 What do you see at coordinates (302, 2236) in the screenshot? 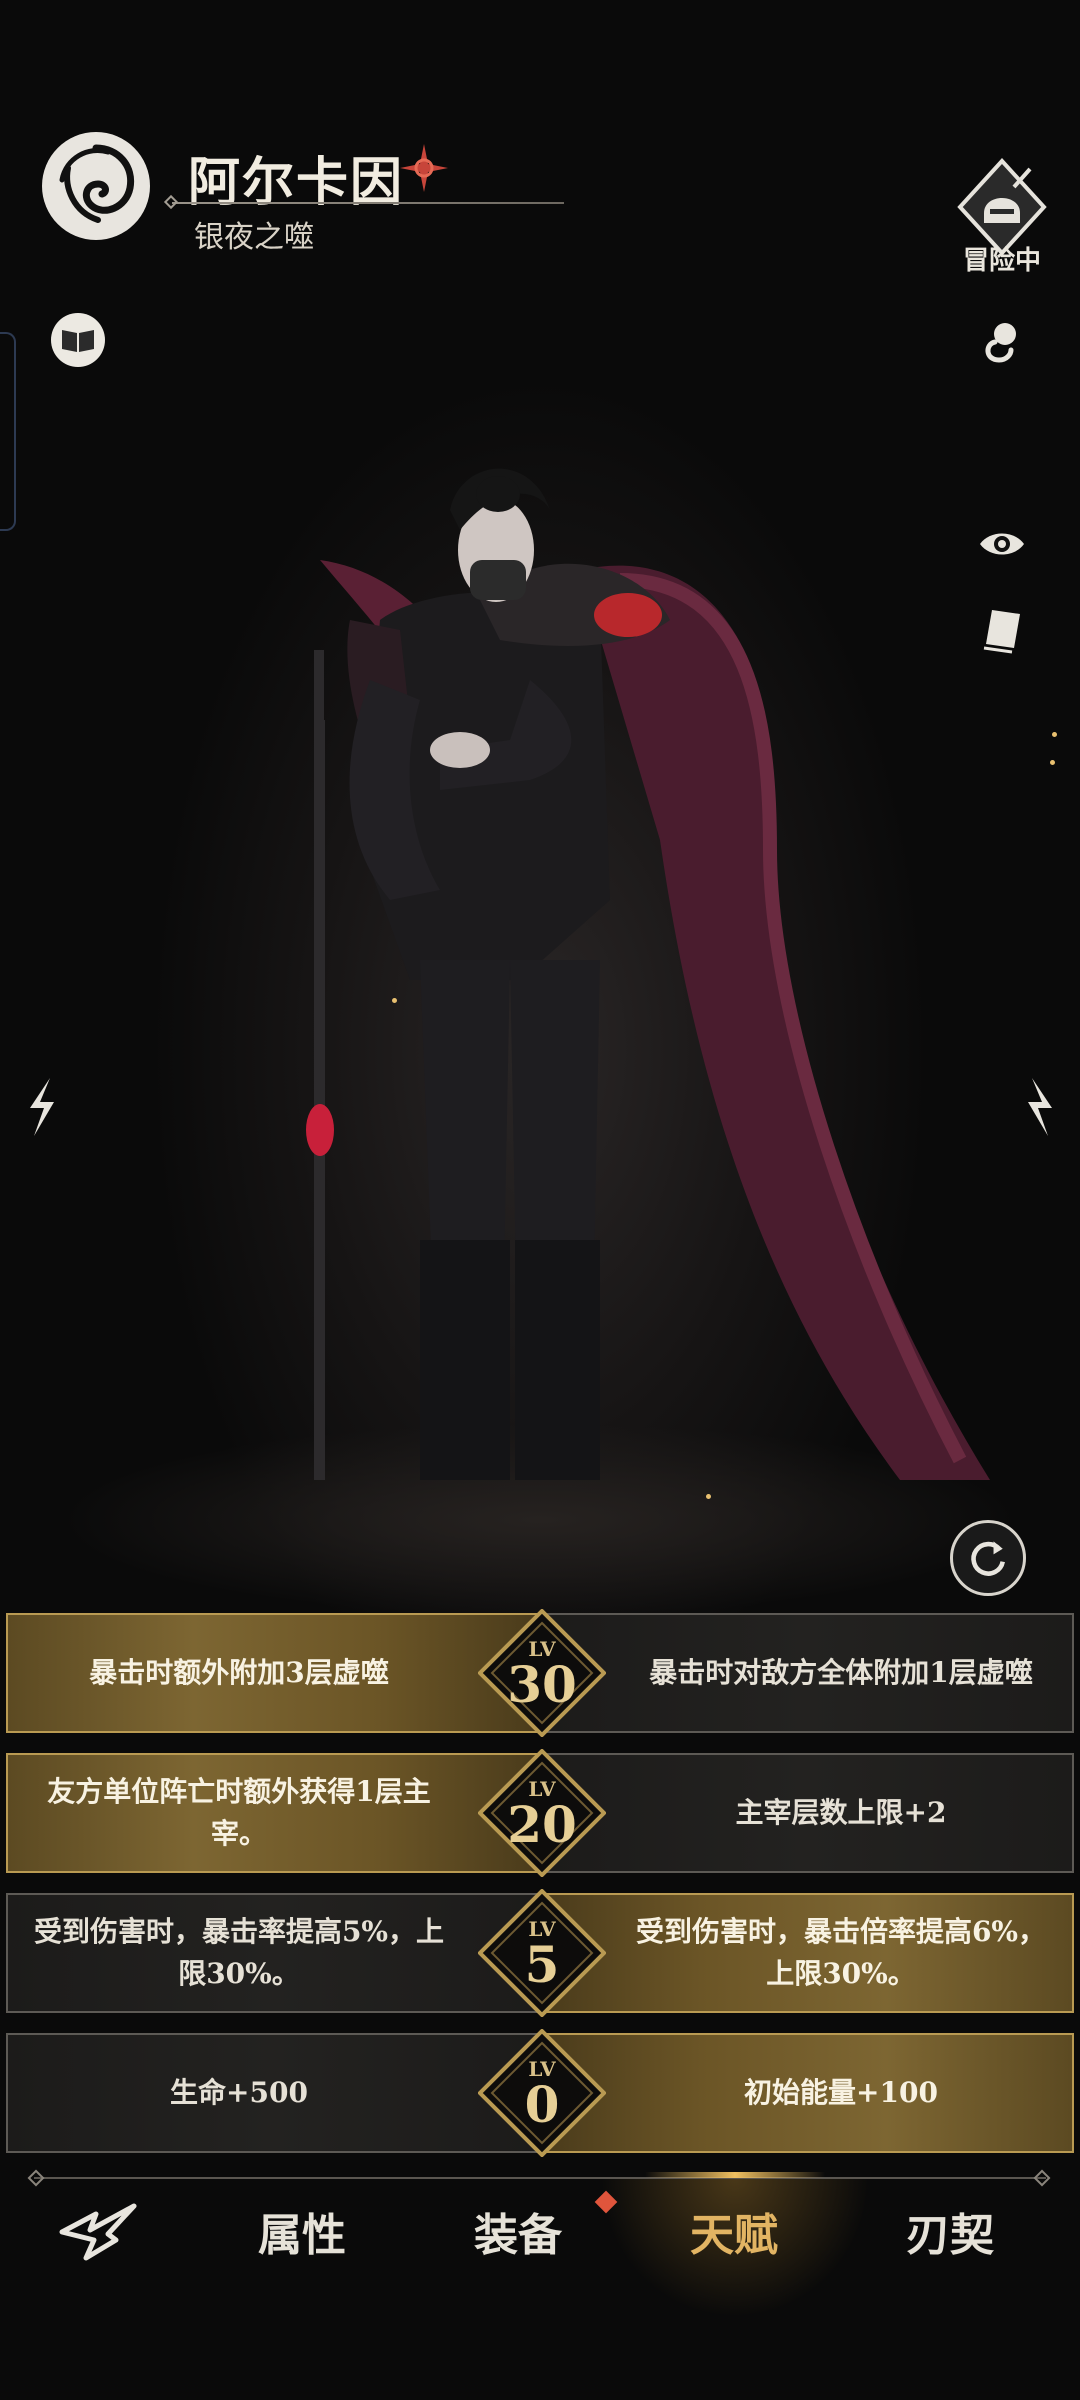
I see `tab-attributes: 属性` at bounding box center [302, 2236].